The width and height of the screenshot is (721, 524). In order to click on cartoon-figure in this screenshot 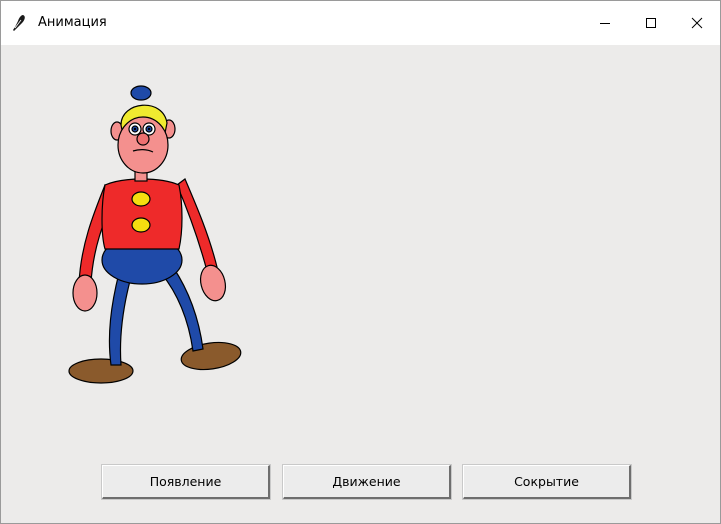, I will do `click(155, 234)`.